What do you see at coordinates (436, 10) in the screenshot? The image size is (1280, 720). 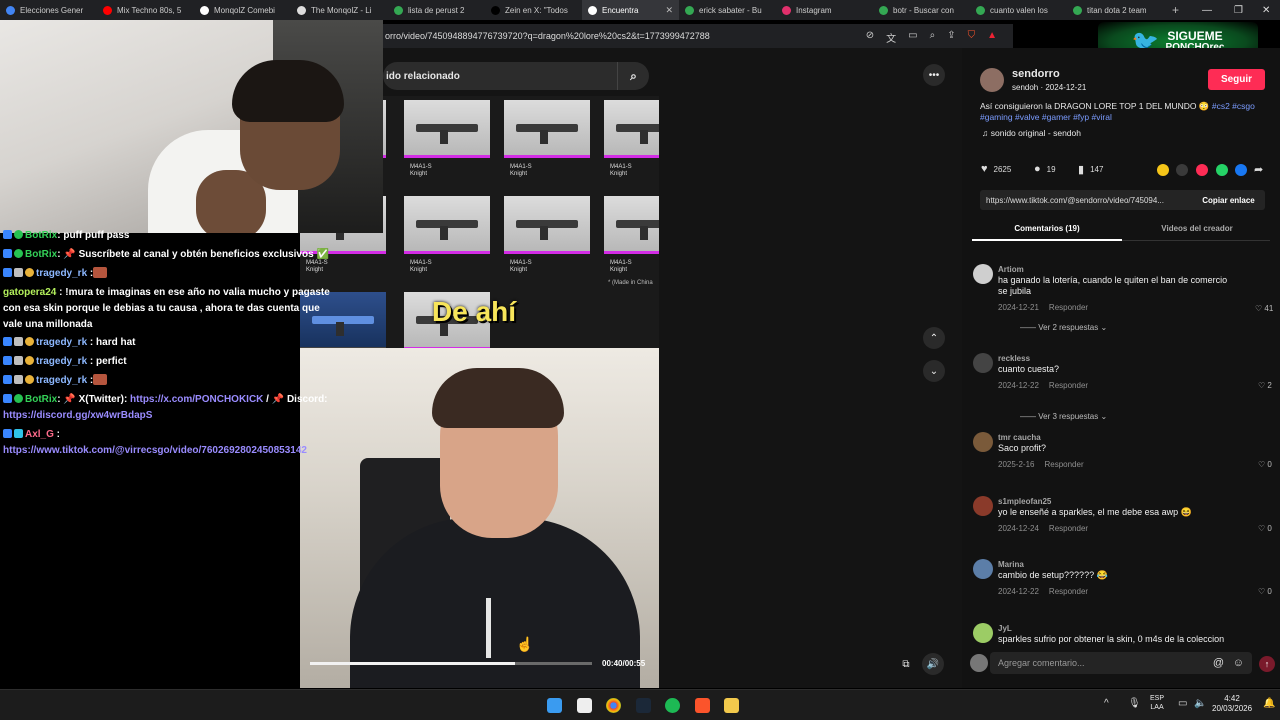 I see `browser-tab: lista de perust 2` at bounding box center [436, 10].